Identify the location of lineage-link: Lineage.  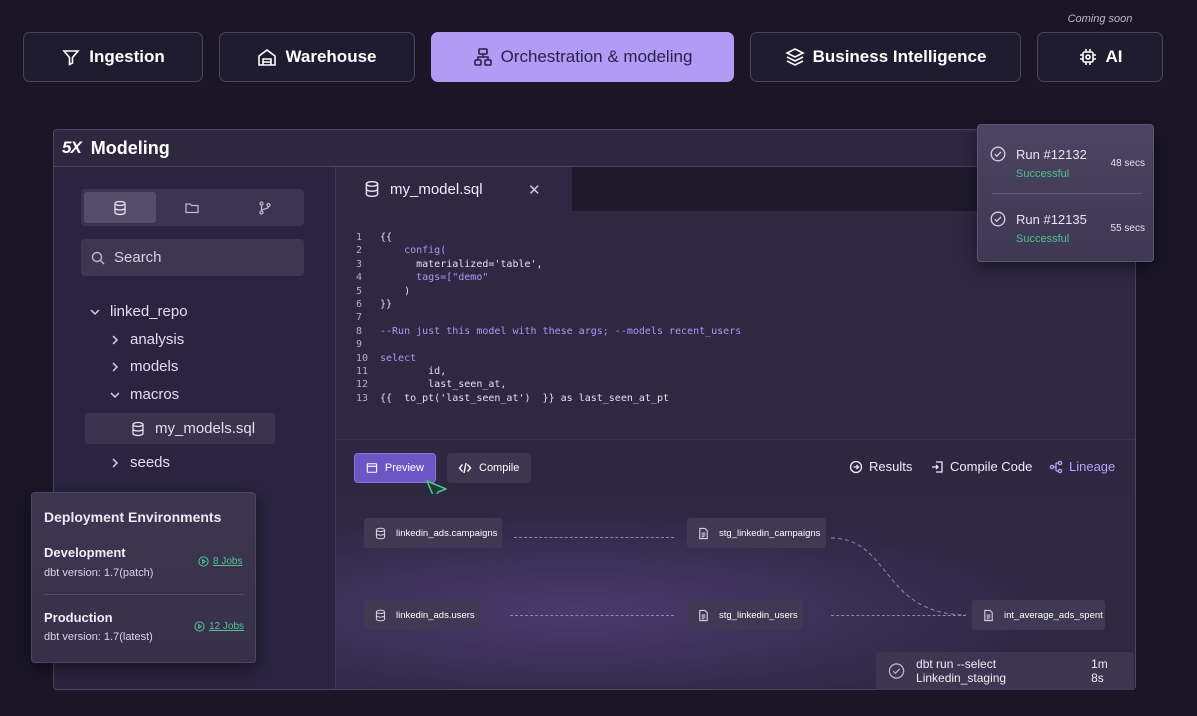
(1082, 466).